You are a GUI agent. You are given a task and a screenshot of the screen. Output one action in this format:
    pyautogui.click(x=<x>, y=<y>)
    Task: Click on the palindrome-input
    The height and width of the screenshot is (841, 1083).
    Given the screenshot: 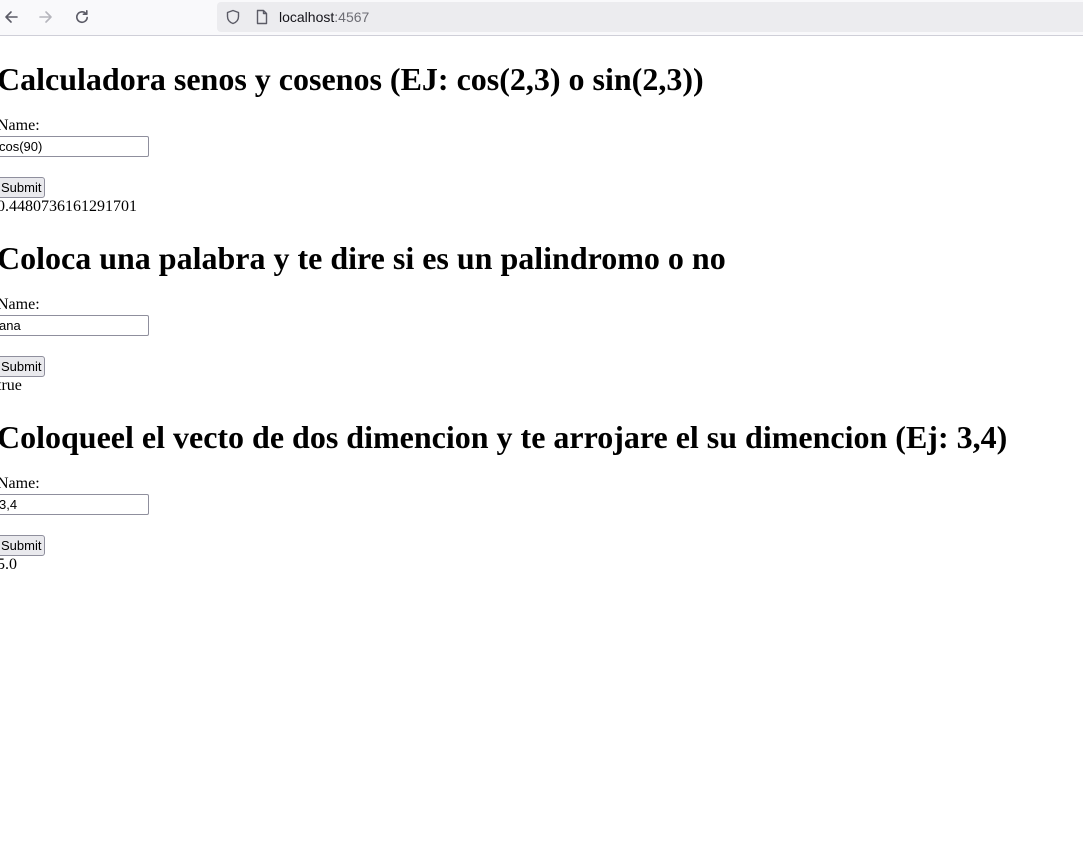 What is the action you would take?
    pyautogui.click(x=74, y=325)
    